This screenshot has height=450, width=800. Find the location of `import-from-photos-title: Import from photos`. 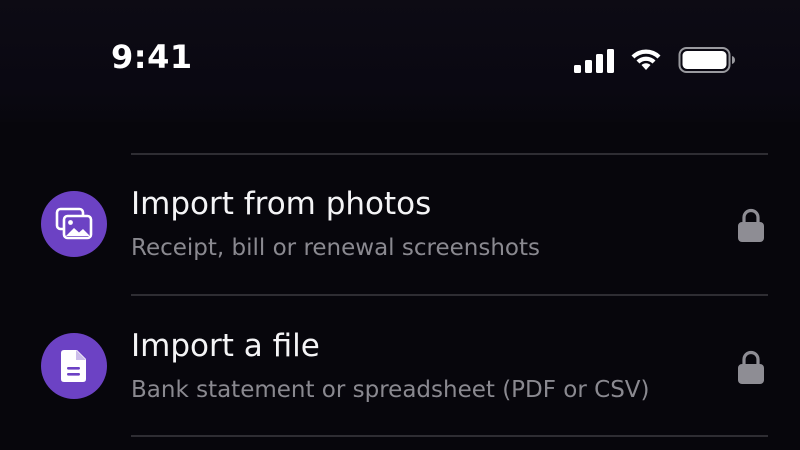

import-from-photos-title: Import from photos is located at coordinates (281, 204).